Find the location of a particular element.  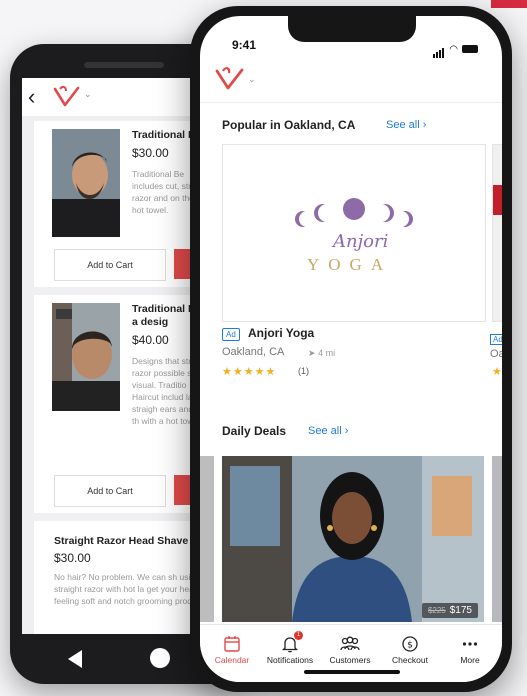

tab-label: Notifications is located at coordinates (290, 660).